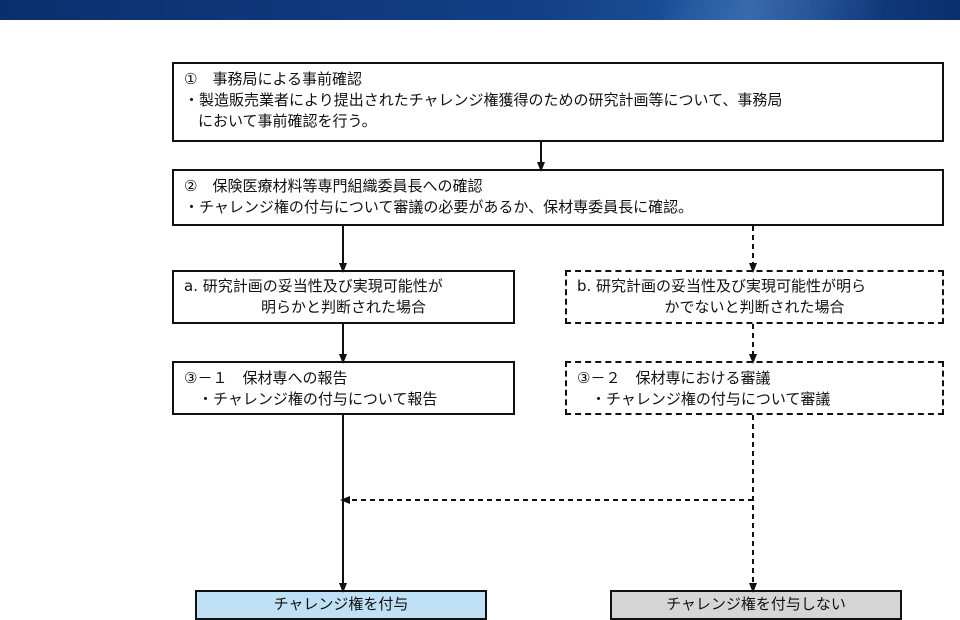 This screenshot has width=960, height=620. I want to click on result-grant-box: チャレンジ権を付与, so click(341, 605).